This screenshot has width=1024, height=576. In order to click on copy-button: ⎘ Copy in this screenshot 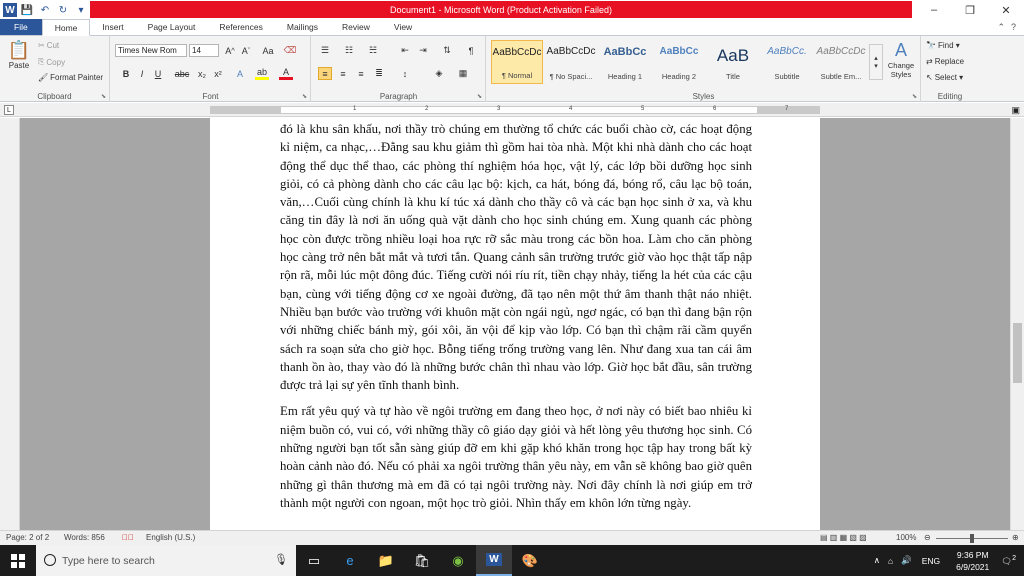, I will do `click(51, 62)`.